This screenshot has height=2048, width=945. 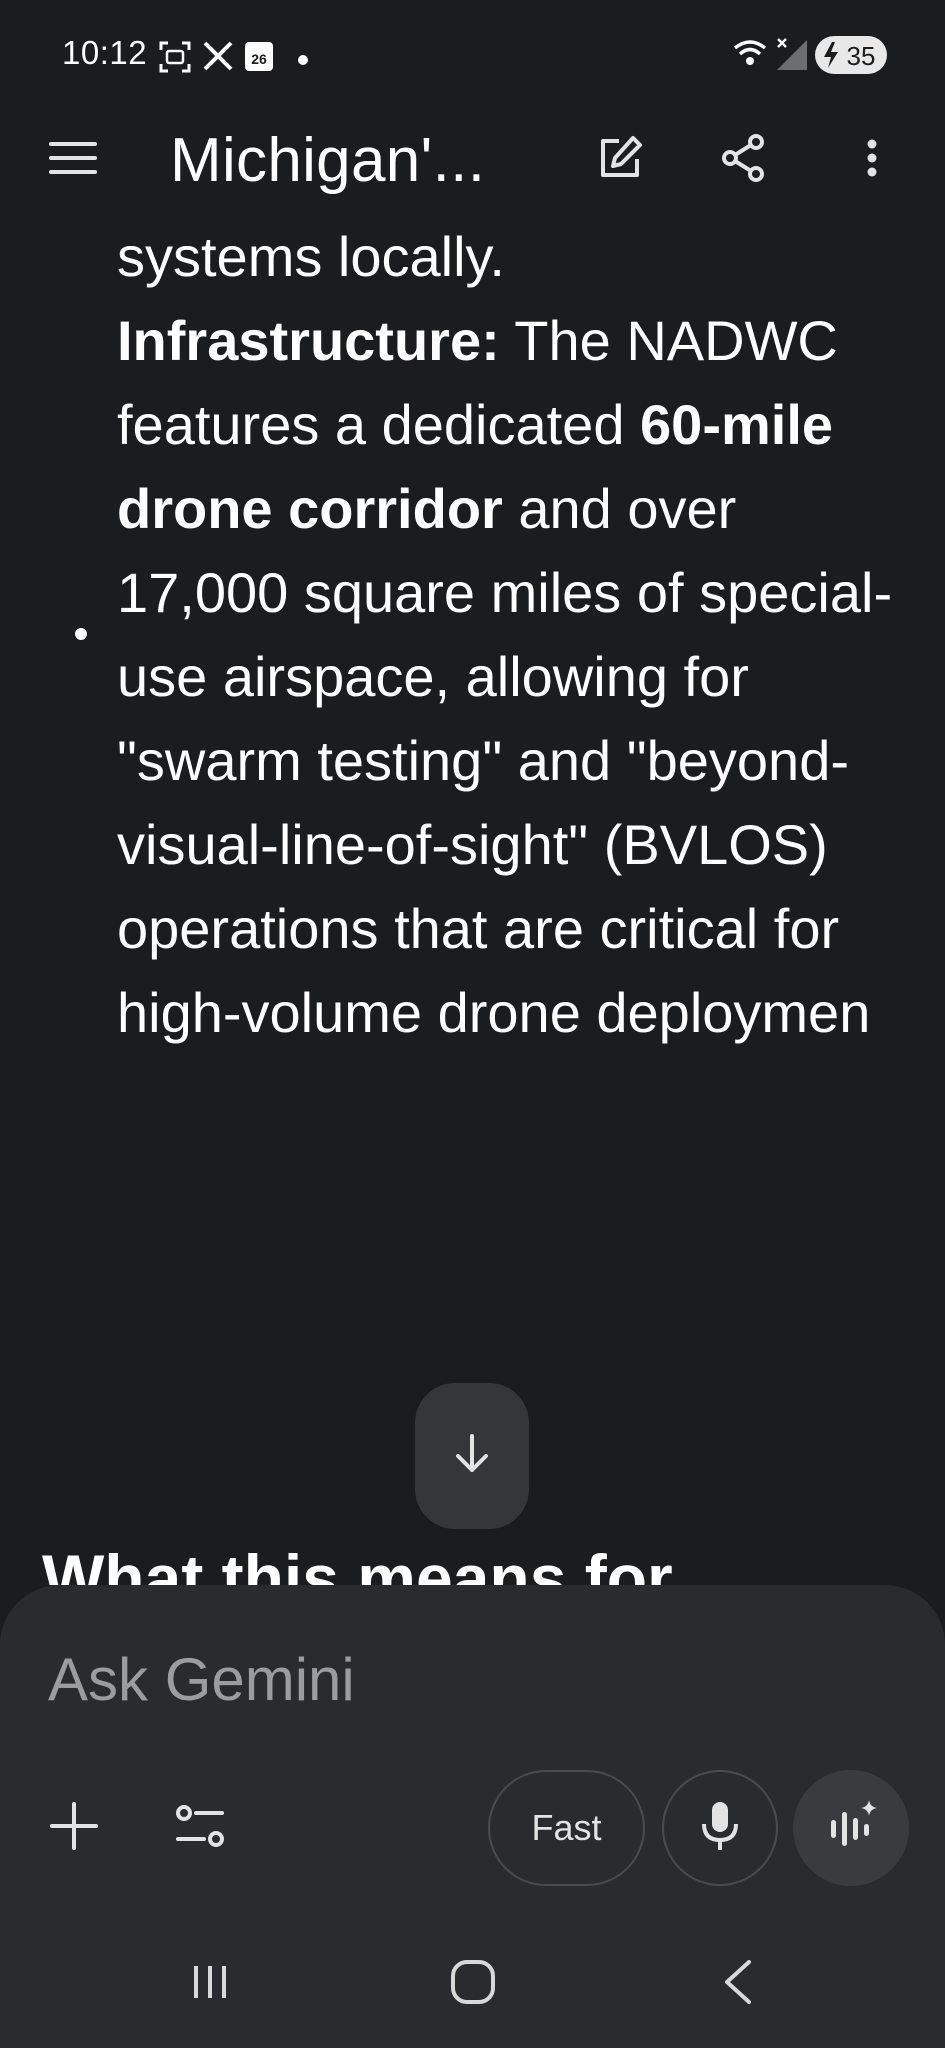 What do you see at coordinates (861, 56) in the screenshot?
I see `battery-level: 35` at bounding box center [861, 56].